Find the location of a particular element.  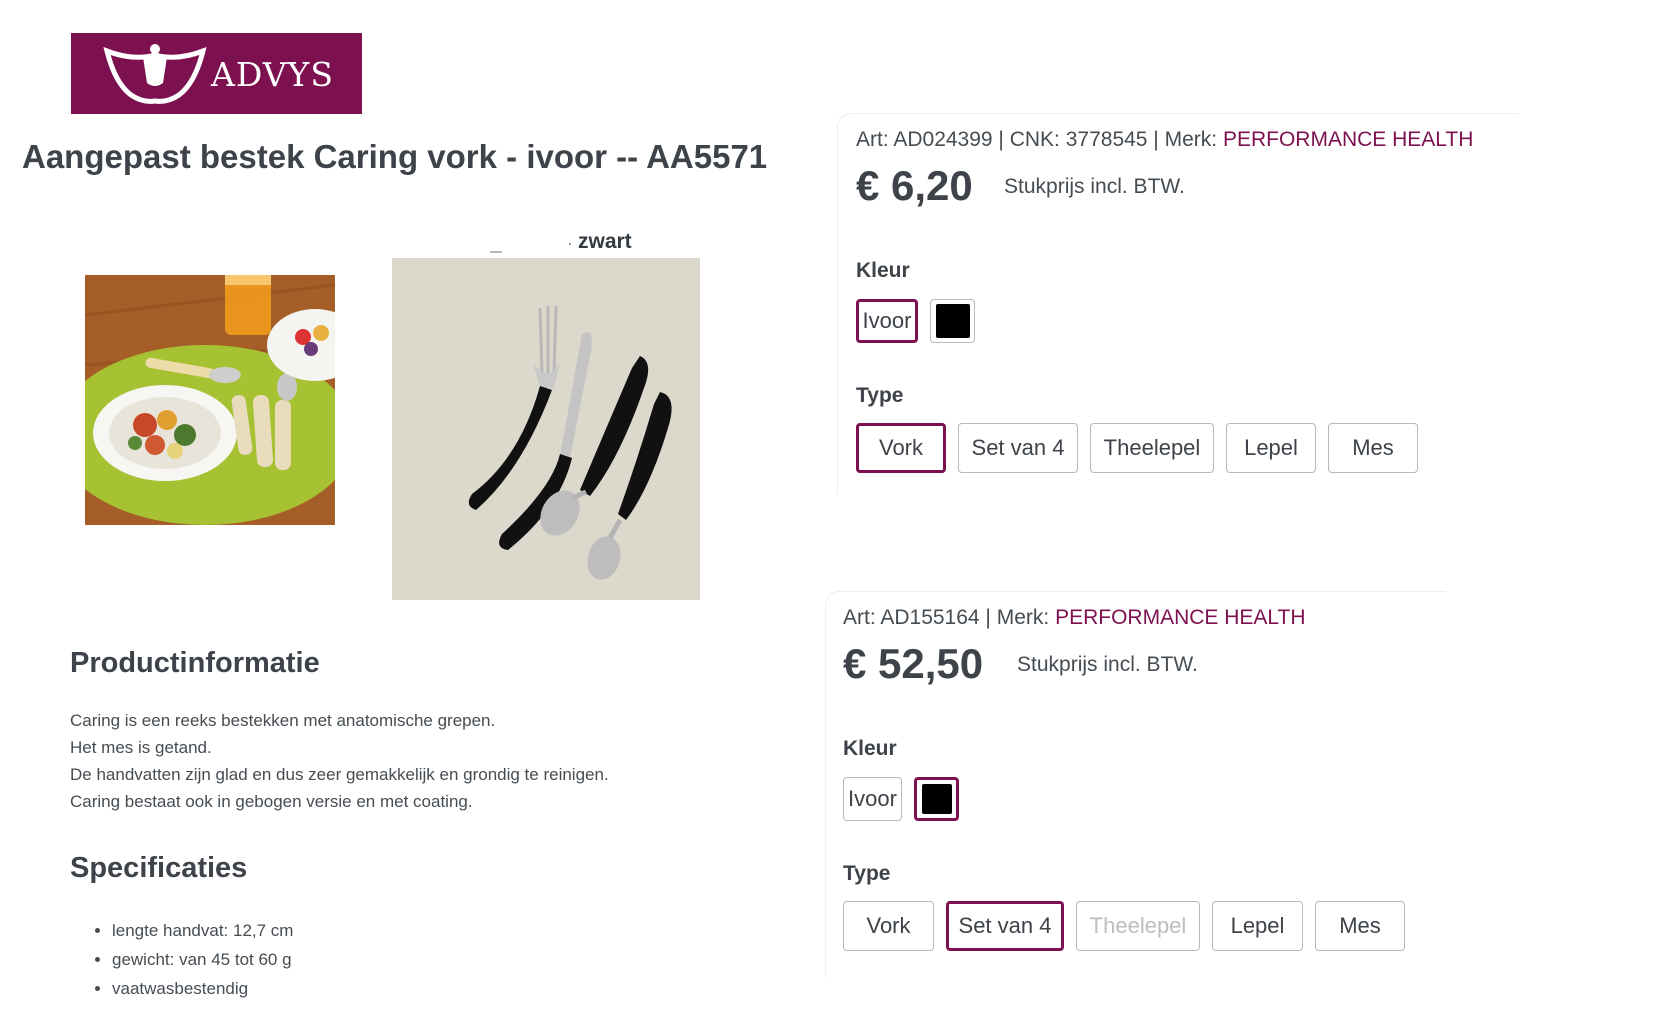

variant1-color-label: Kleur is located at coordinates (883, 270).